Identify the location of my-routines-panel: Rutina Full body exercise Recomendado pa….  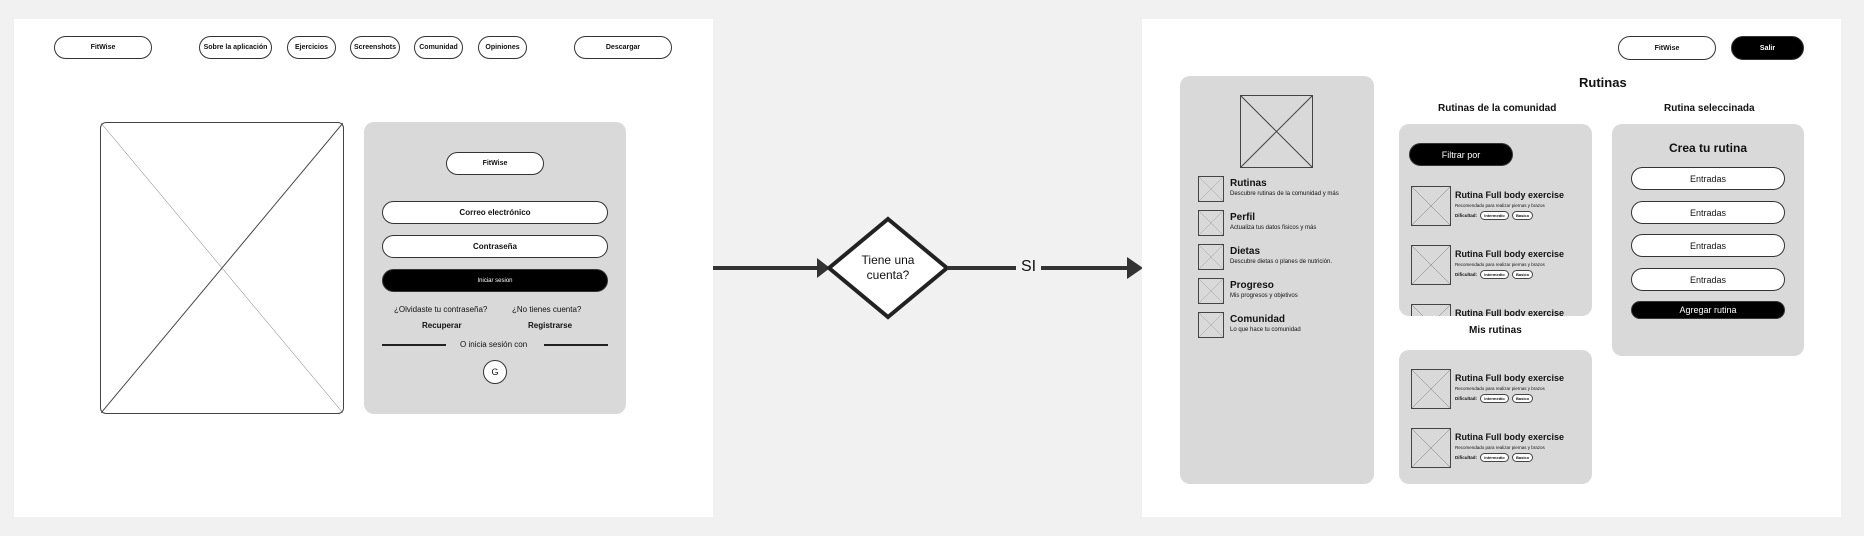
(1495, 417).